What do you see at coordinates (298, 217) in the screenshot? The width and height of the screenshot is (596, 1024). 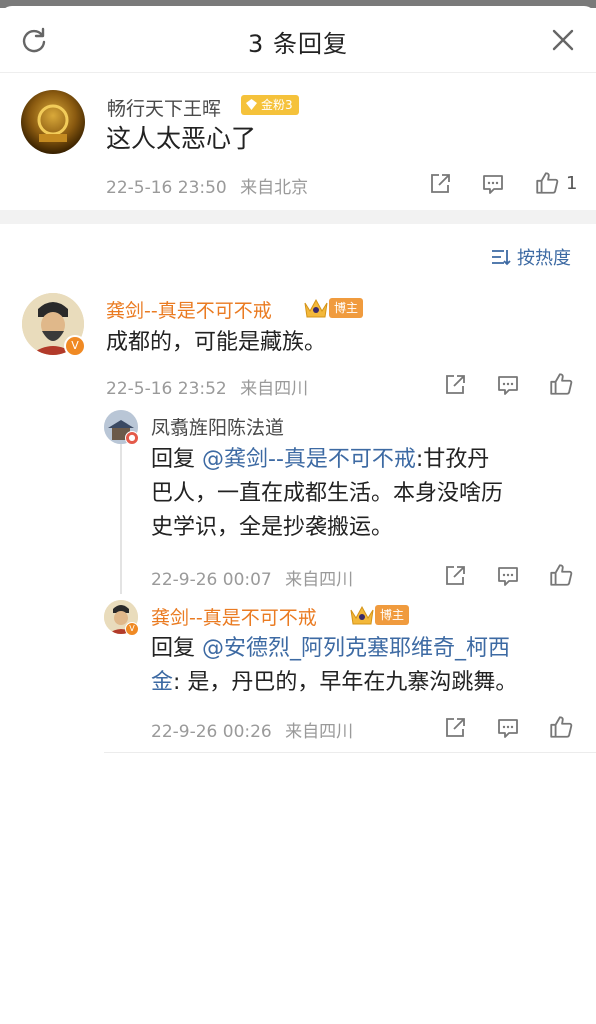 I see `section-divider` at bounding box center [298, 217].